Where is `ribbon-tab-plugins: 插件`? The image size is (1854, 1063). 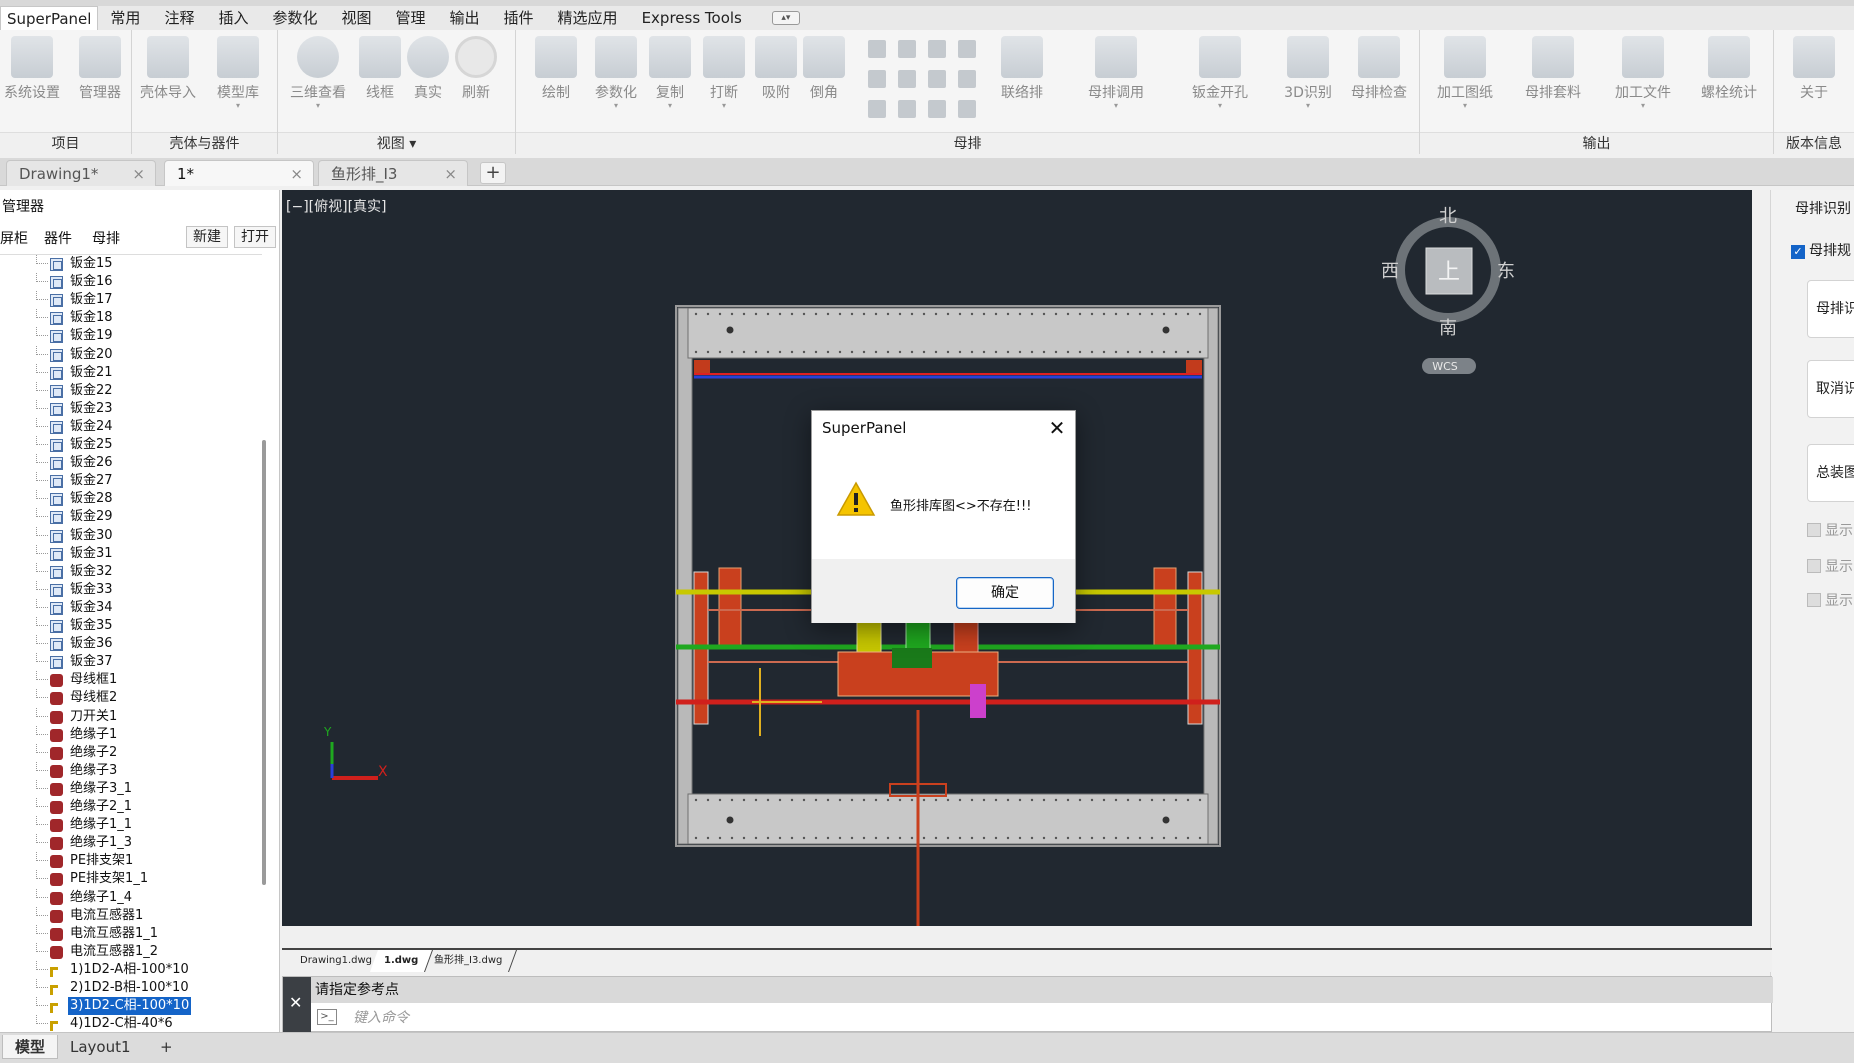
ribbon-tab-plugins: 插件 is located at coordinates (519, 18).